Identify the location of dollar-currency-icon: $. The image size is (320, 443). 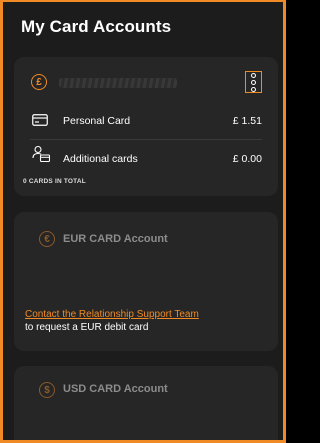
(47, 390).